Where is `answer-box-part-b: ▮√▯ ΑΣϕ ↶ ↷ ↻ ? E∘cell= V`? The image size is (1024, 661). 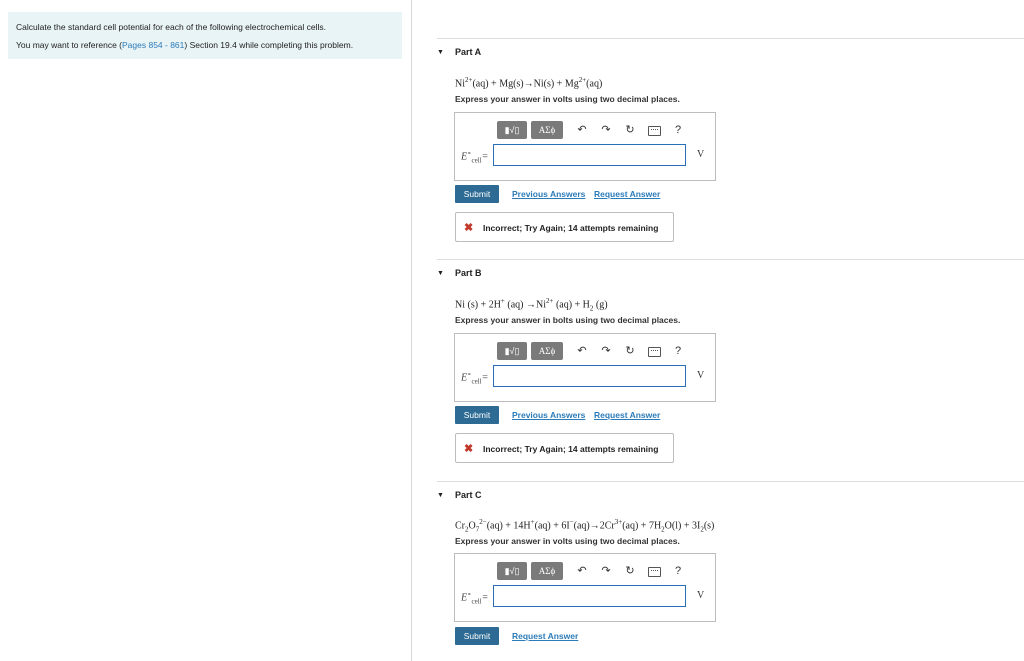 answer-box-part-b: ▮√▯ ΑΣϕ ↶ ↷ ↻ ? E∘cell= V is located at coordinates (585, 367).